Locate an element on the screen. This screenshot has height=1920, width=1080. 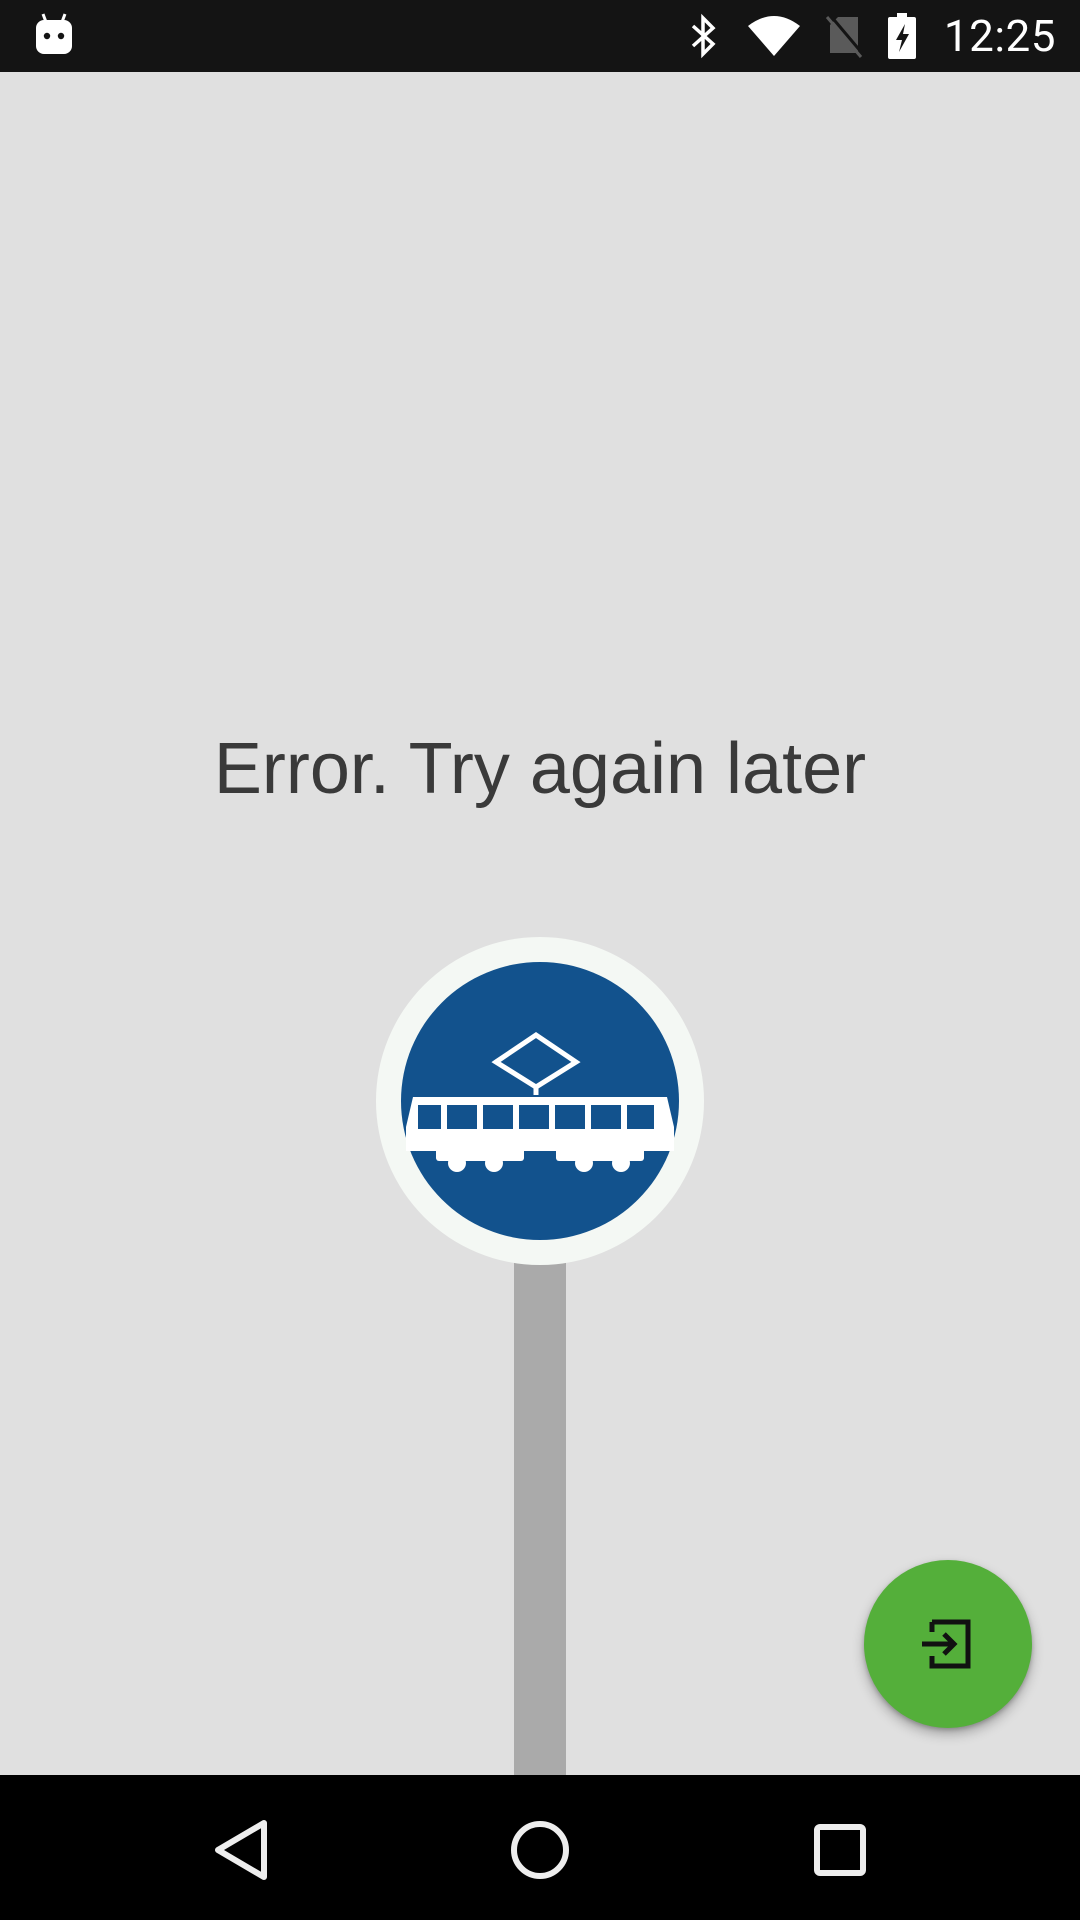
login-icon is located at coordinates (946, 1644).